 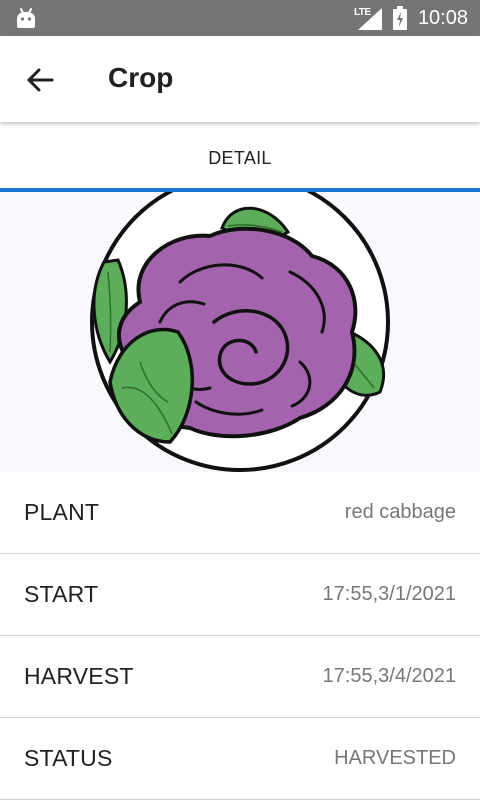 What do you see at coordinates (79, 676) in the screenshot?
I see `harvest-label: HARVEST` at bounding box center [79, 676].